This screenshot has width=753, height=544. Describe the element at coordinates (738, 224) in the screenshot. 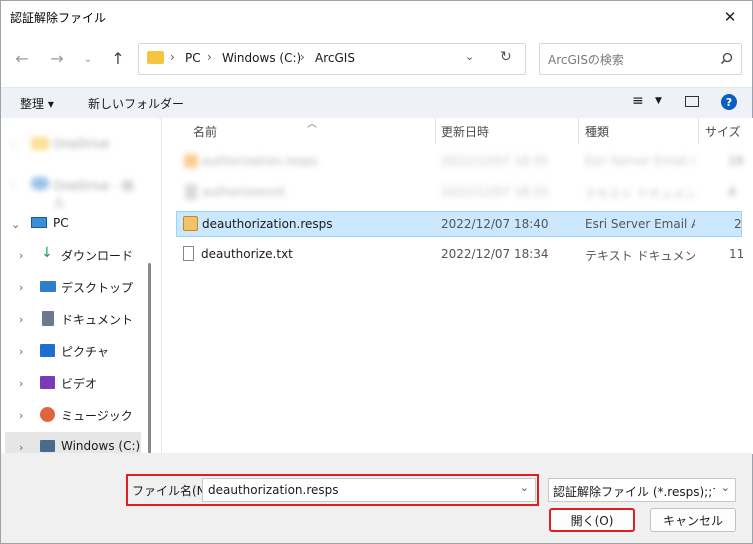

I see `file-size: 2` at that location.